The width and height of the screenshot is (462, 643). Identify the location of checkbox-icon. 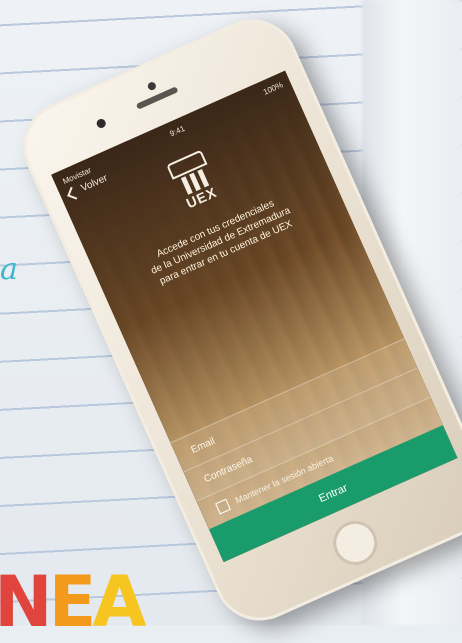
(223, 506).